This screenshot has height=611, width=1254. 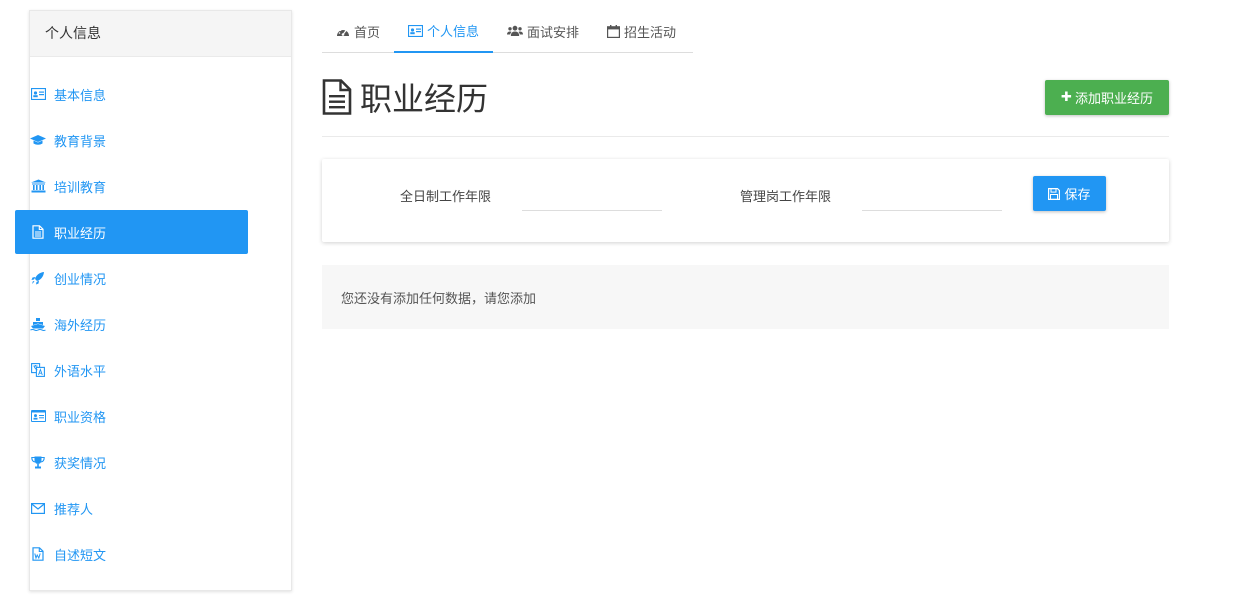 What do you see at coordinates (439, 299) in the screenshot?
I see `empty-message: 您还没有添加任何数据，请您添加` at bounding box center [439, 299].